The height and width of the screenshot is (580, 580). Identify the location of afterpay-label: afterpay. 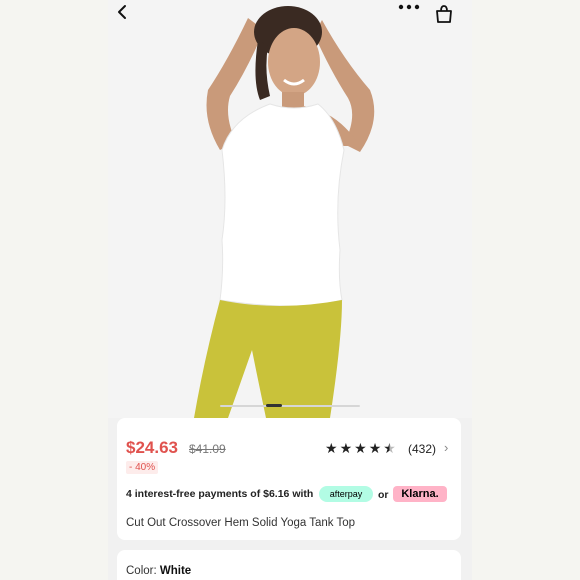
(346, 494).